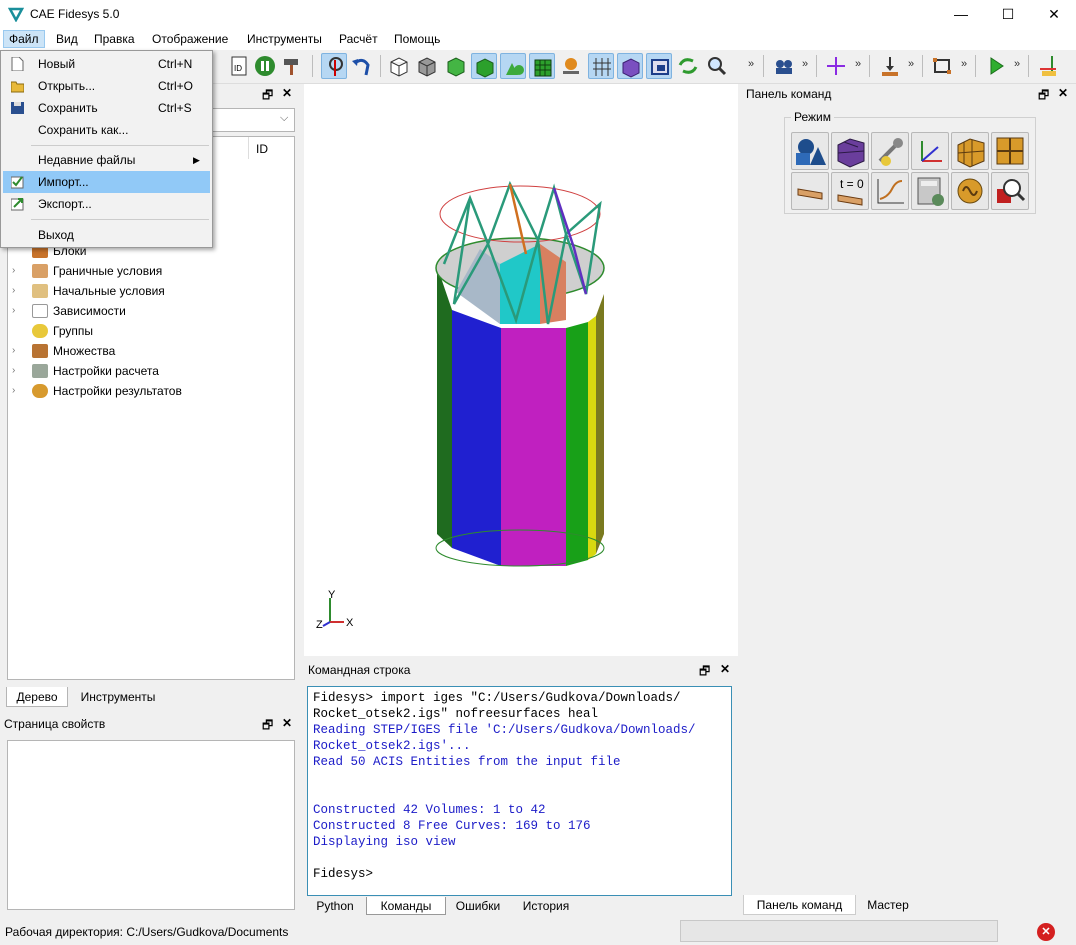  I want to click on tab-command-panel: Панель команд, so click(799, 905).